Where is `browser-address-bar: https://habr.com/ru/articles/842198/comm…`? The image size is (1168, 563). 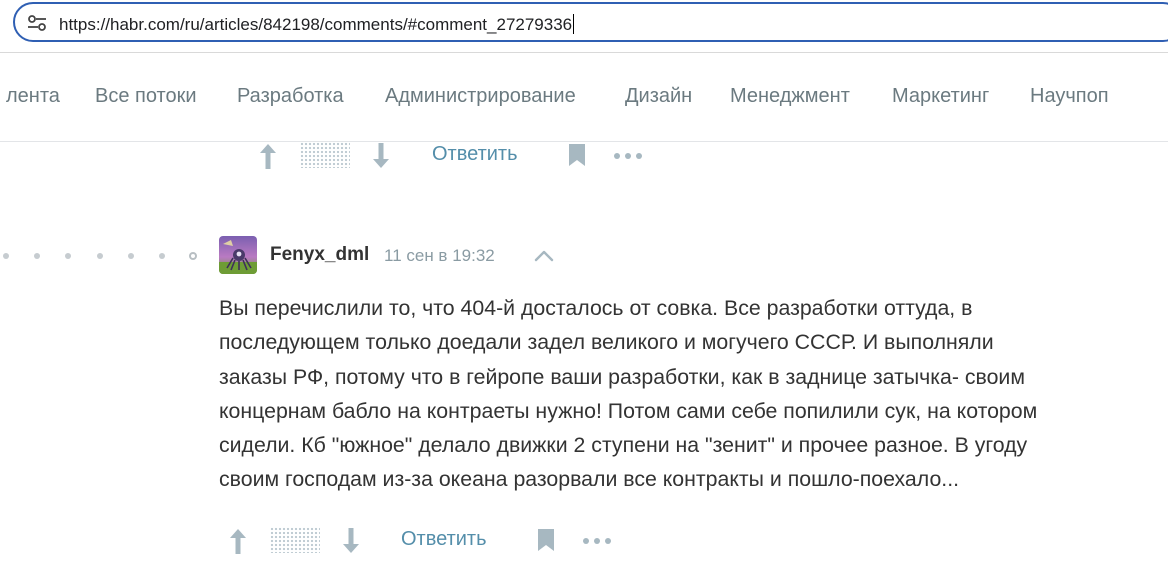 browser-address-bar: https://habr.com/ru/articles/842198/comm… is located at coordinates (584, 26).